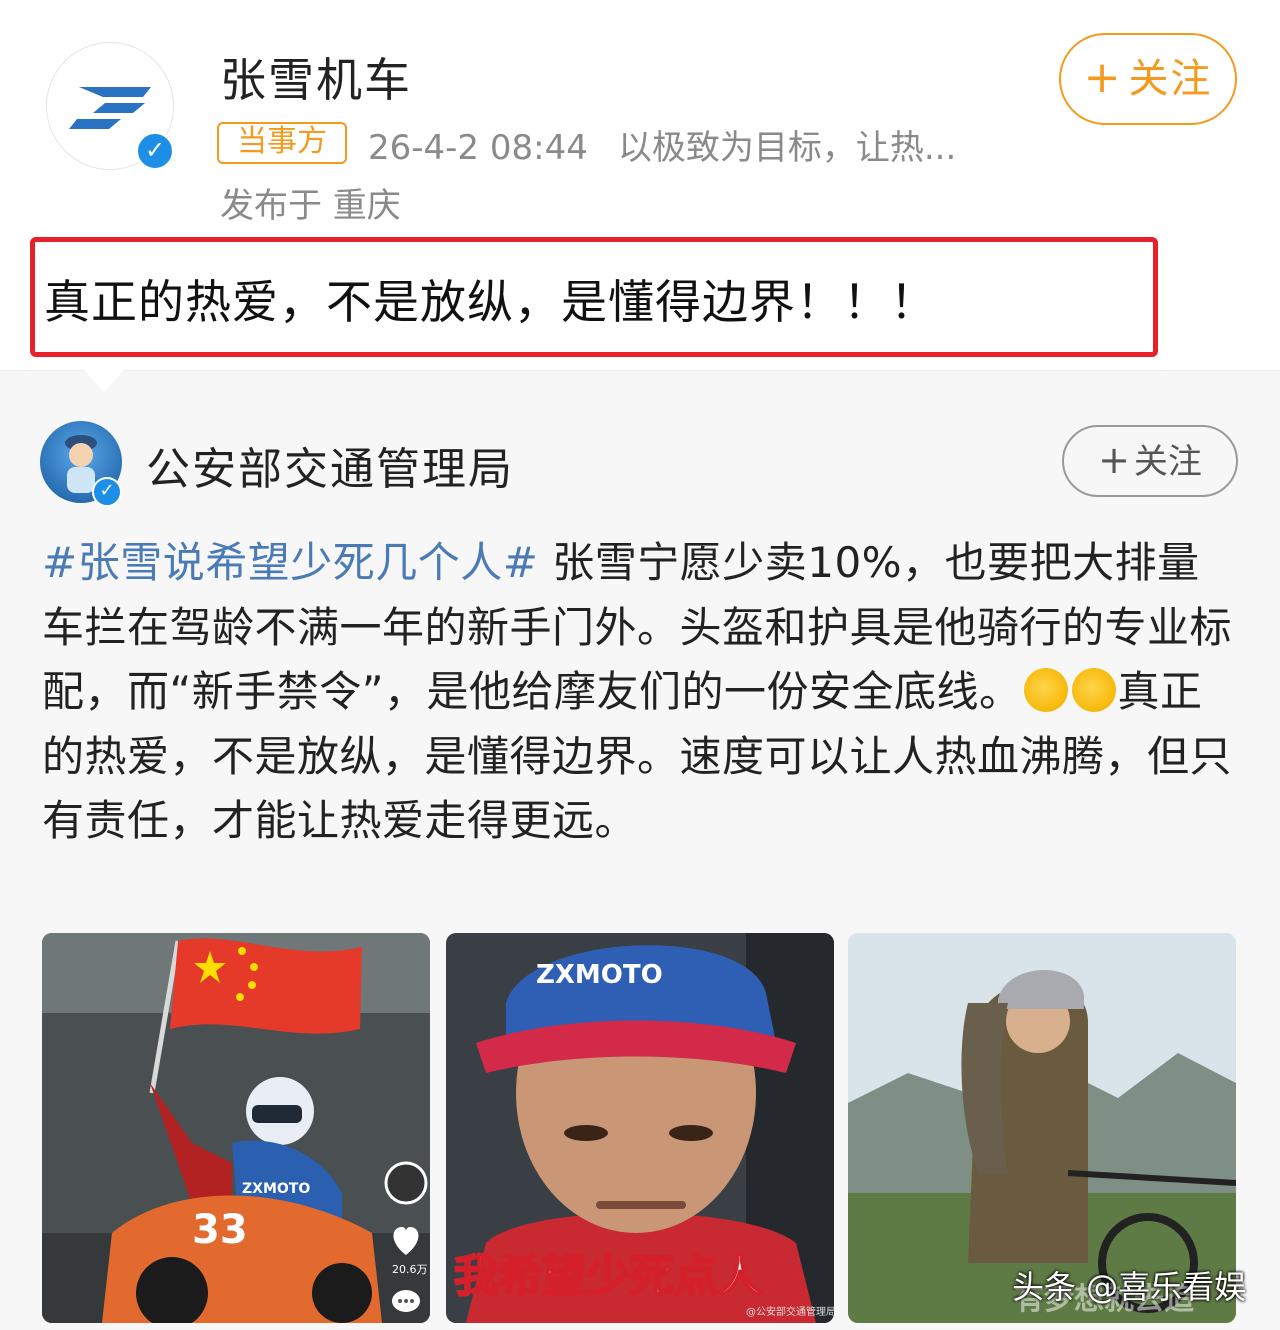 This screenshot has height=1330, width=1280. Describe the element at coordinates (282, 143) in the screenshot. I see `role-badge: 当事方` at that location.